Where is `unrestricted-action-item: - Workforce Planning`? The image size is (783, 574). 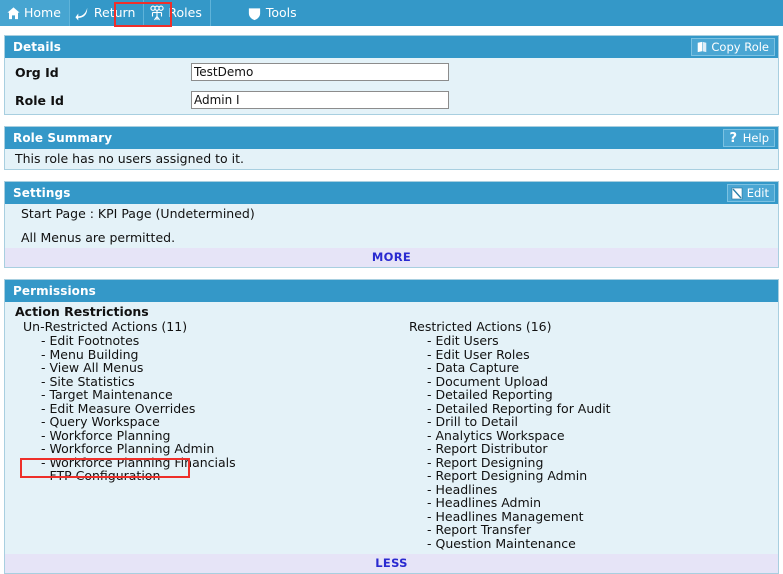
unrestricted-action-item: - Workforce Planning is located at coordinates (214, 435).